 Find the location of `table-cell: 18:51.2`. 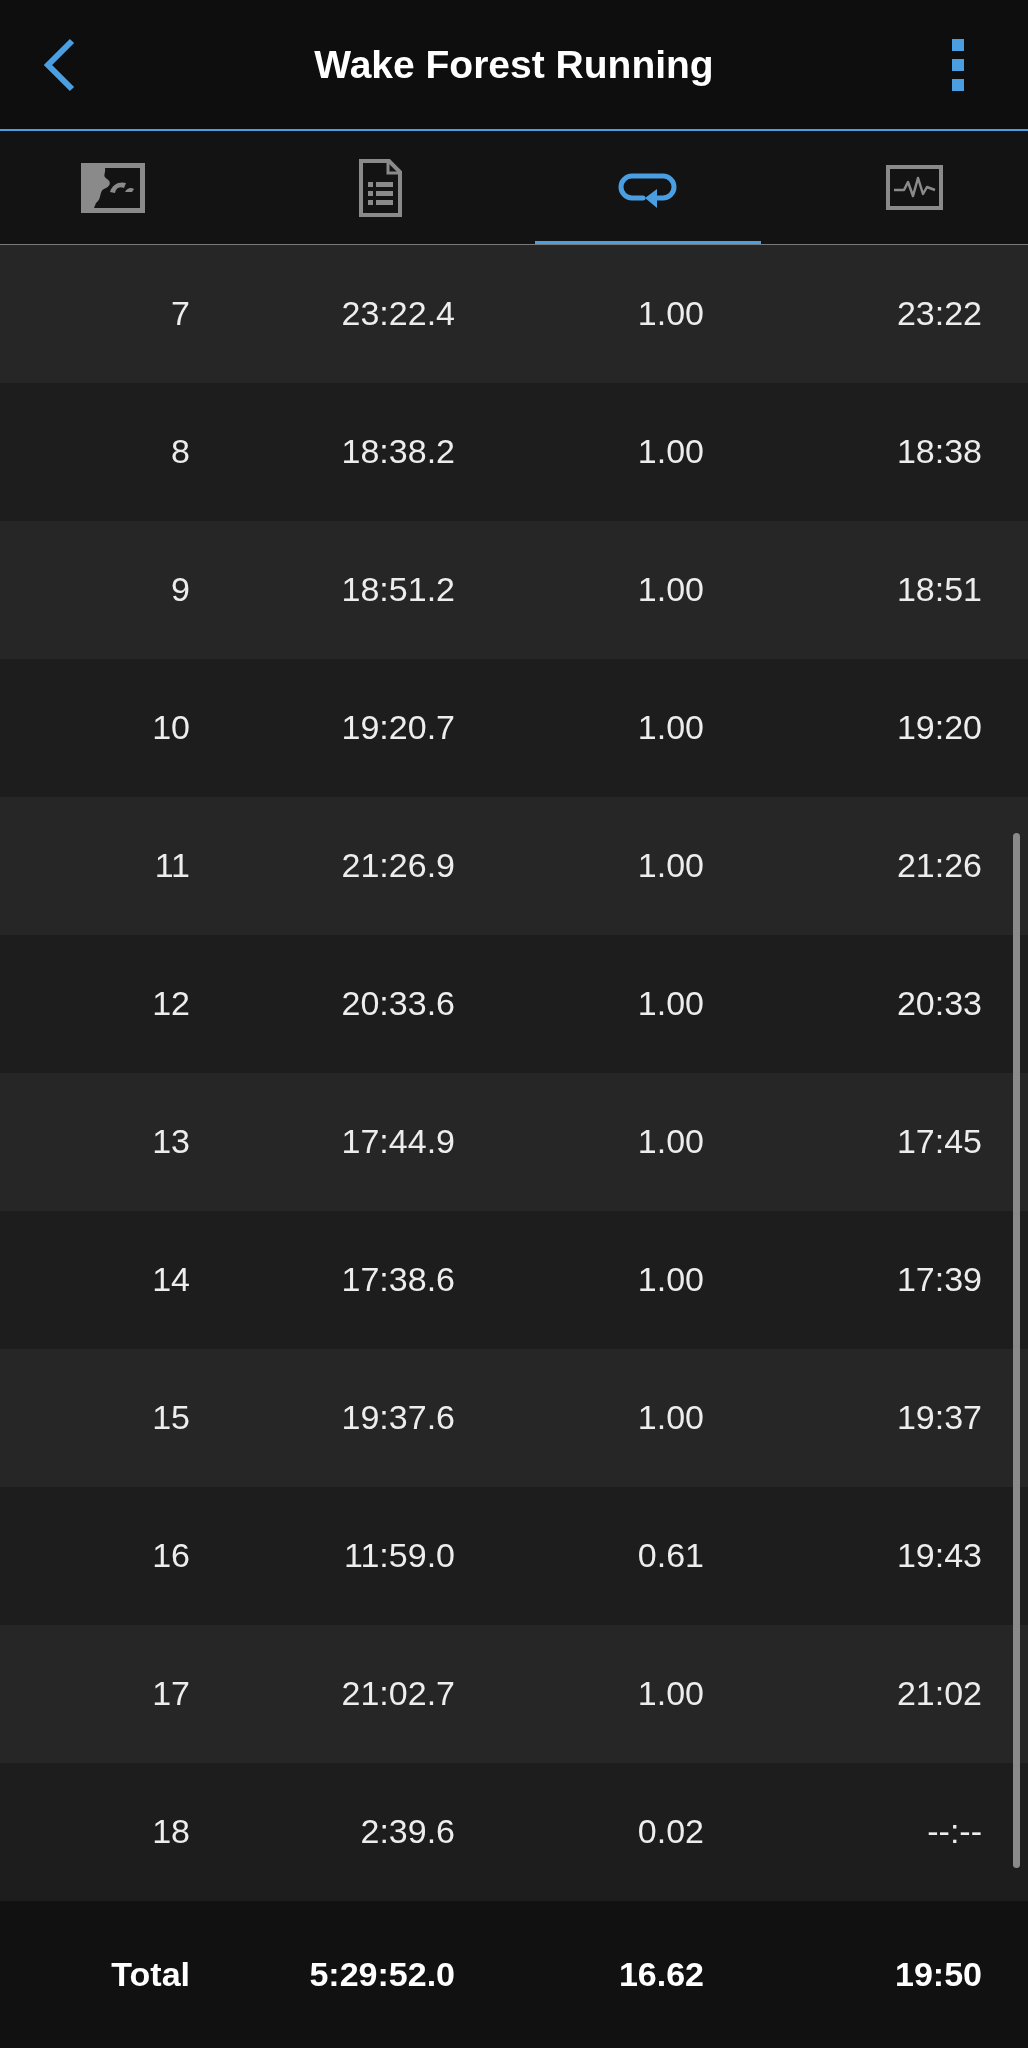

table-cell: 18:51.2 is located at coordinates (398, 590).